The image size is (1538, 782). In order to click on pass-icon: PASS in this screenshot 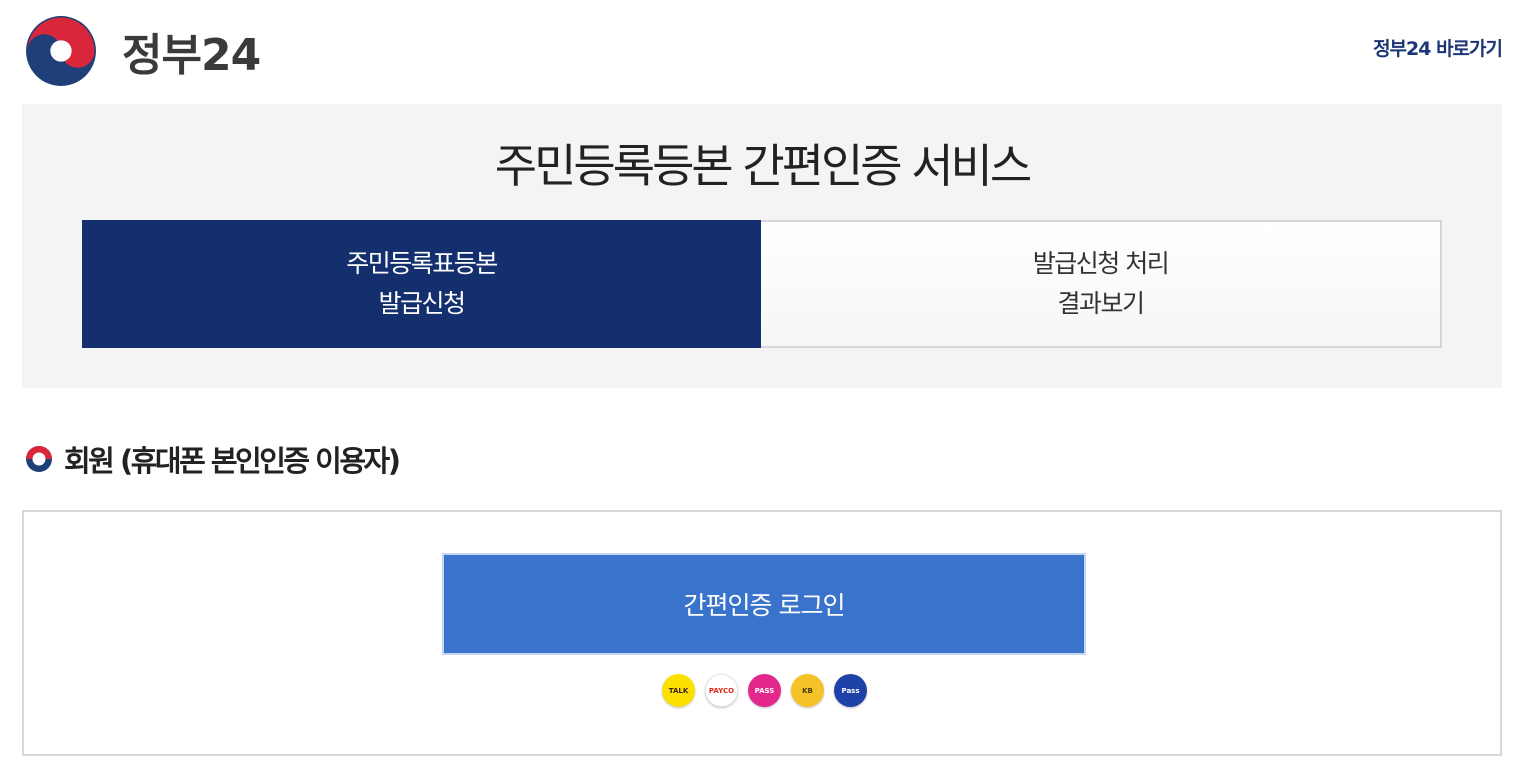, I will do `click(764, 690)`.